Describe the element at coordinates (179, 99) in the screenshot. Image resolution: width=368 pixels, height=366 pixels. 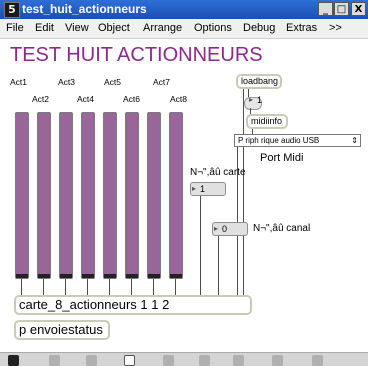
I see `act8-label: Act8` at that location.